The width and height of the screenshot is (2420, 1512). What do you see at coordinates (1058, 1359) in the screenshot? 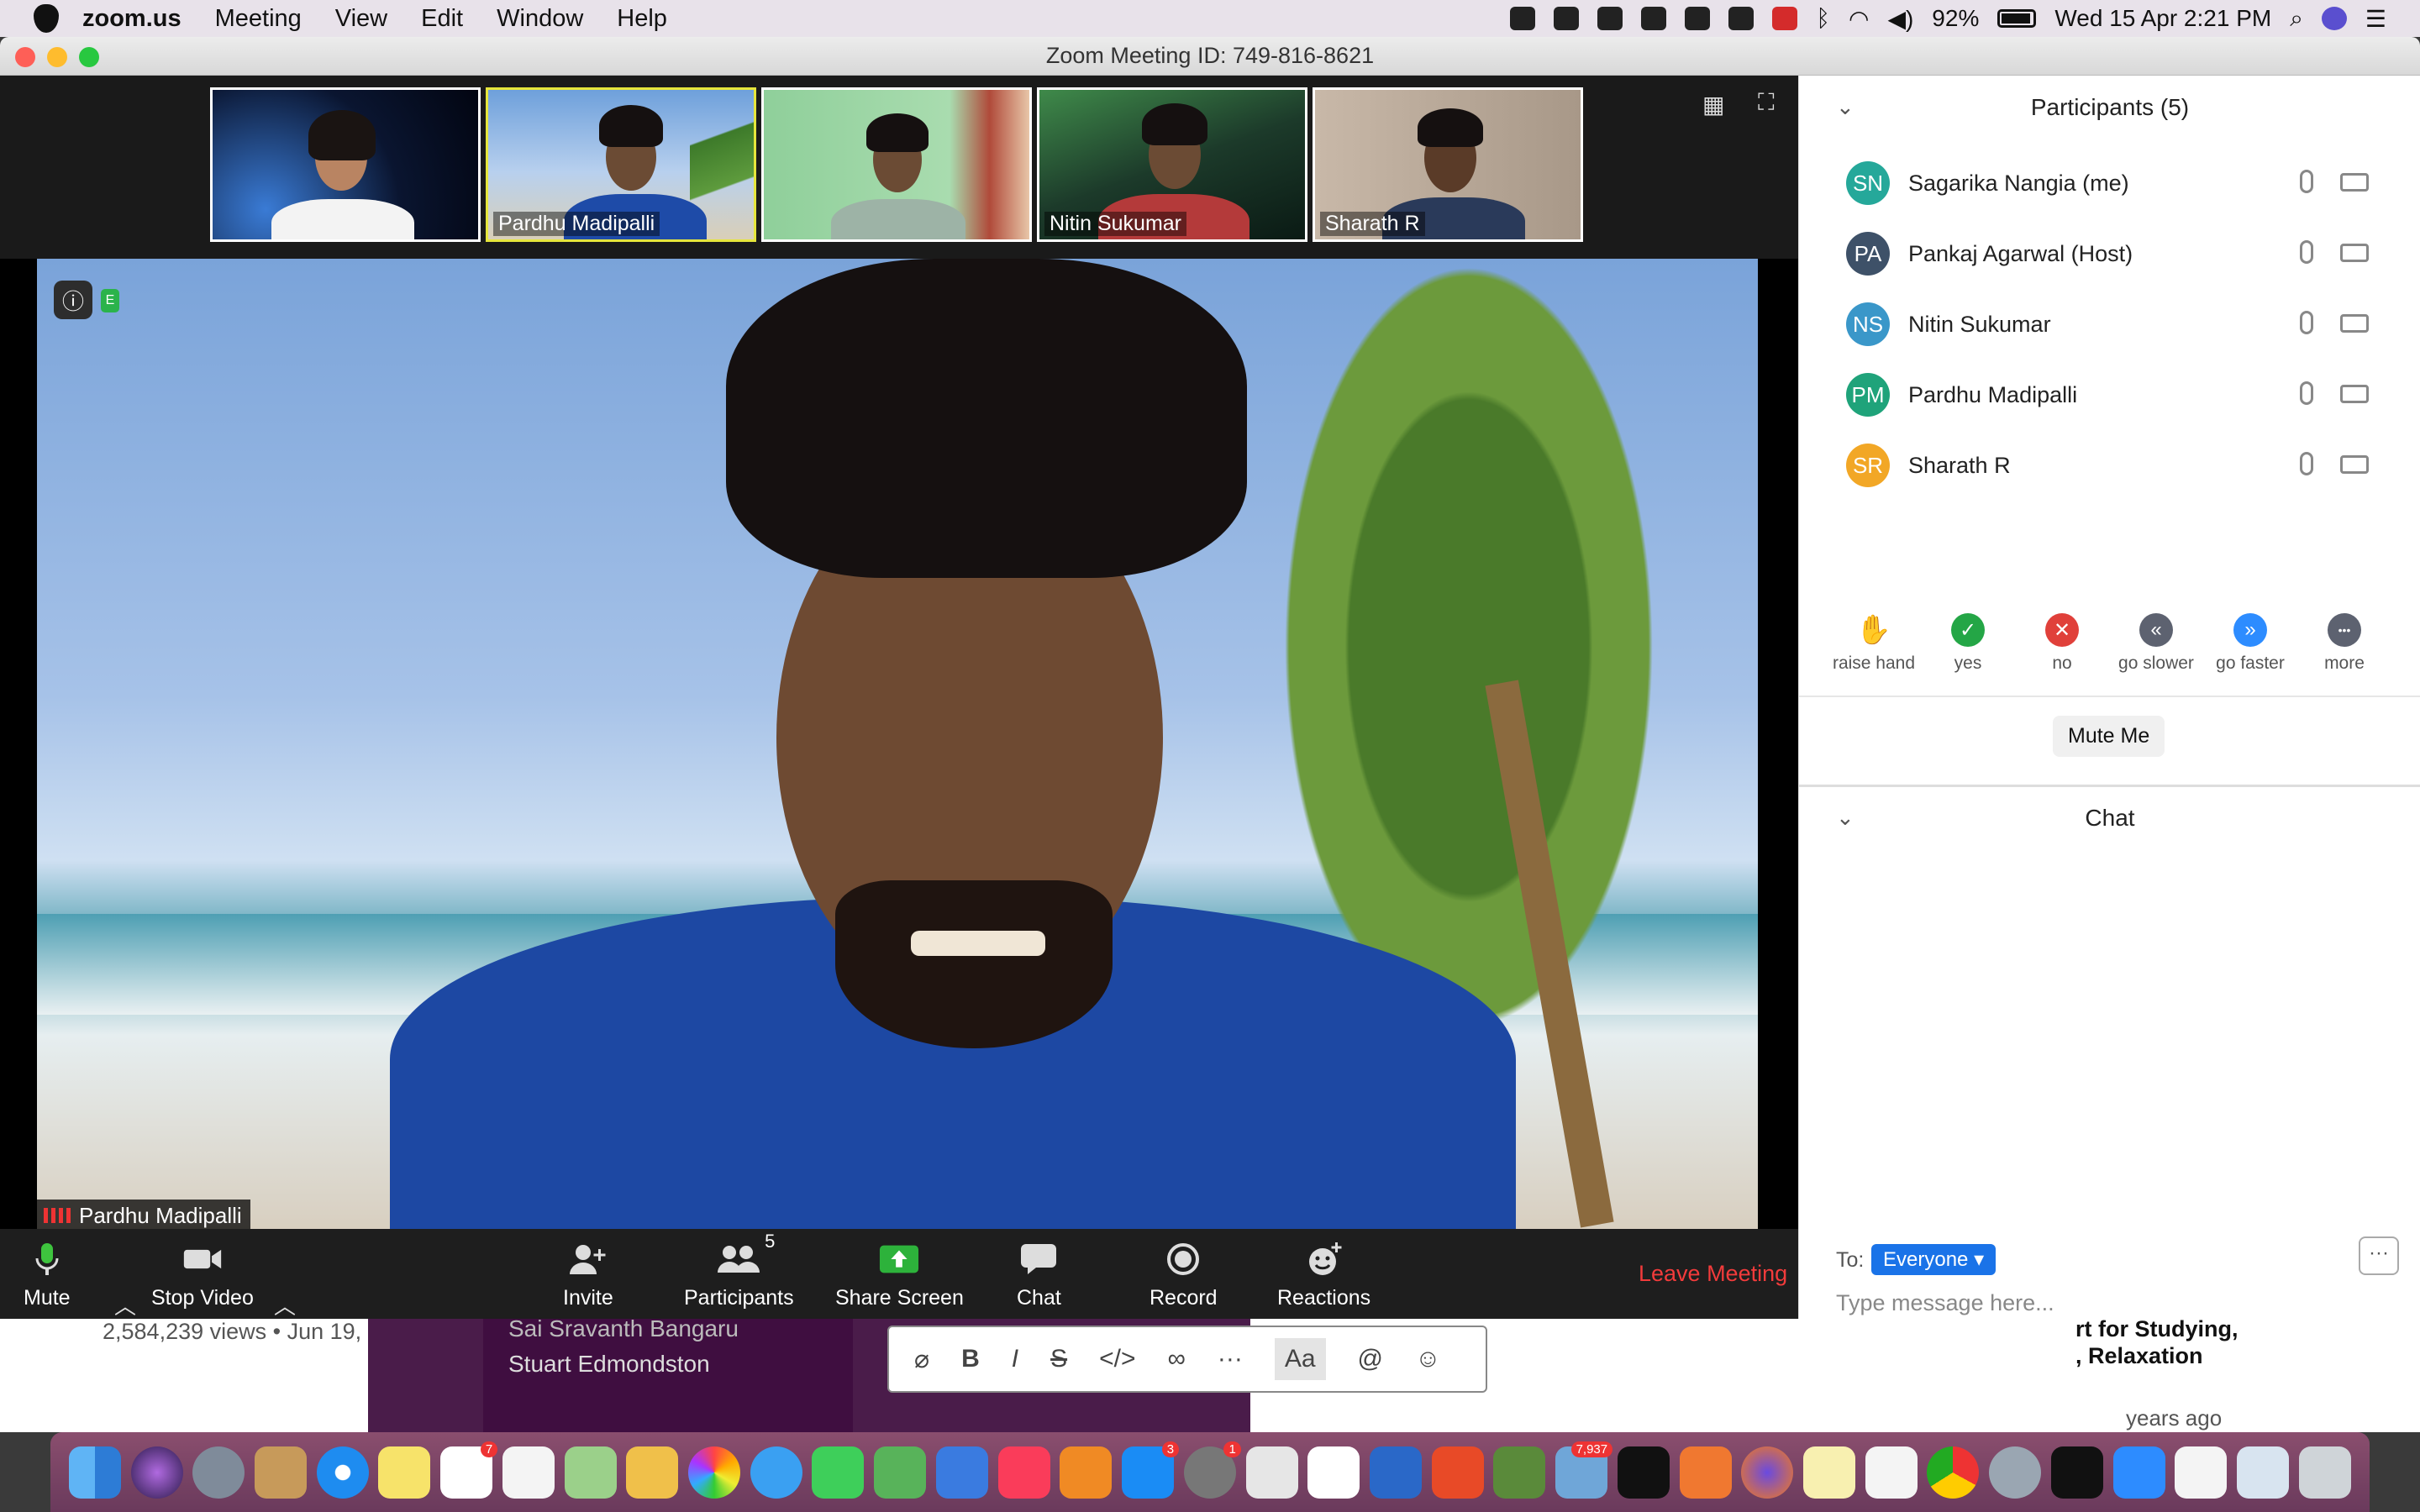
I see `strikethrough-icon: S` at bounding box center [1058, 1359].